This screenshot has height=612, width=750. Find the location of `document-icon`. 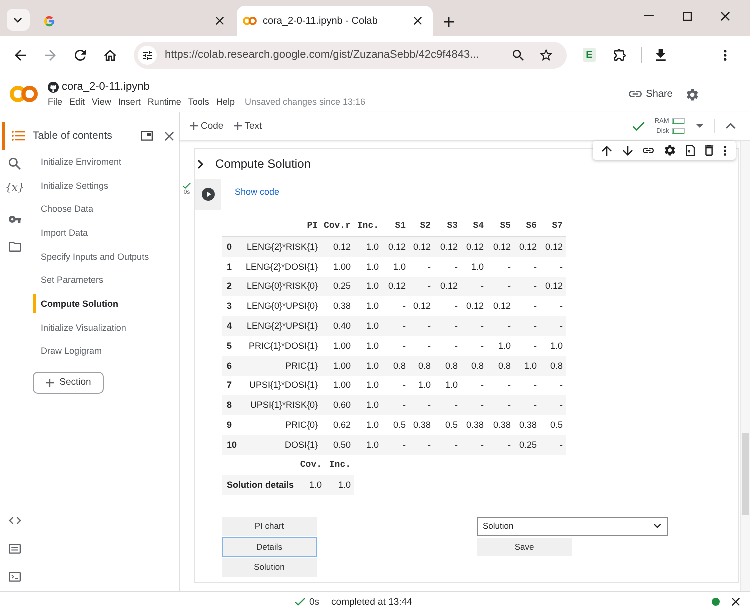

document-icon is located at coordinates (690, 150).